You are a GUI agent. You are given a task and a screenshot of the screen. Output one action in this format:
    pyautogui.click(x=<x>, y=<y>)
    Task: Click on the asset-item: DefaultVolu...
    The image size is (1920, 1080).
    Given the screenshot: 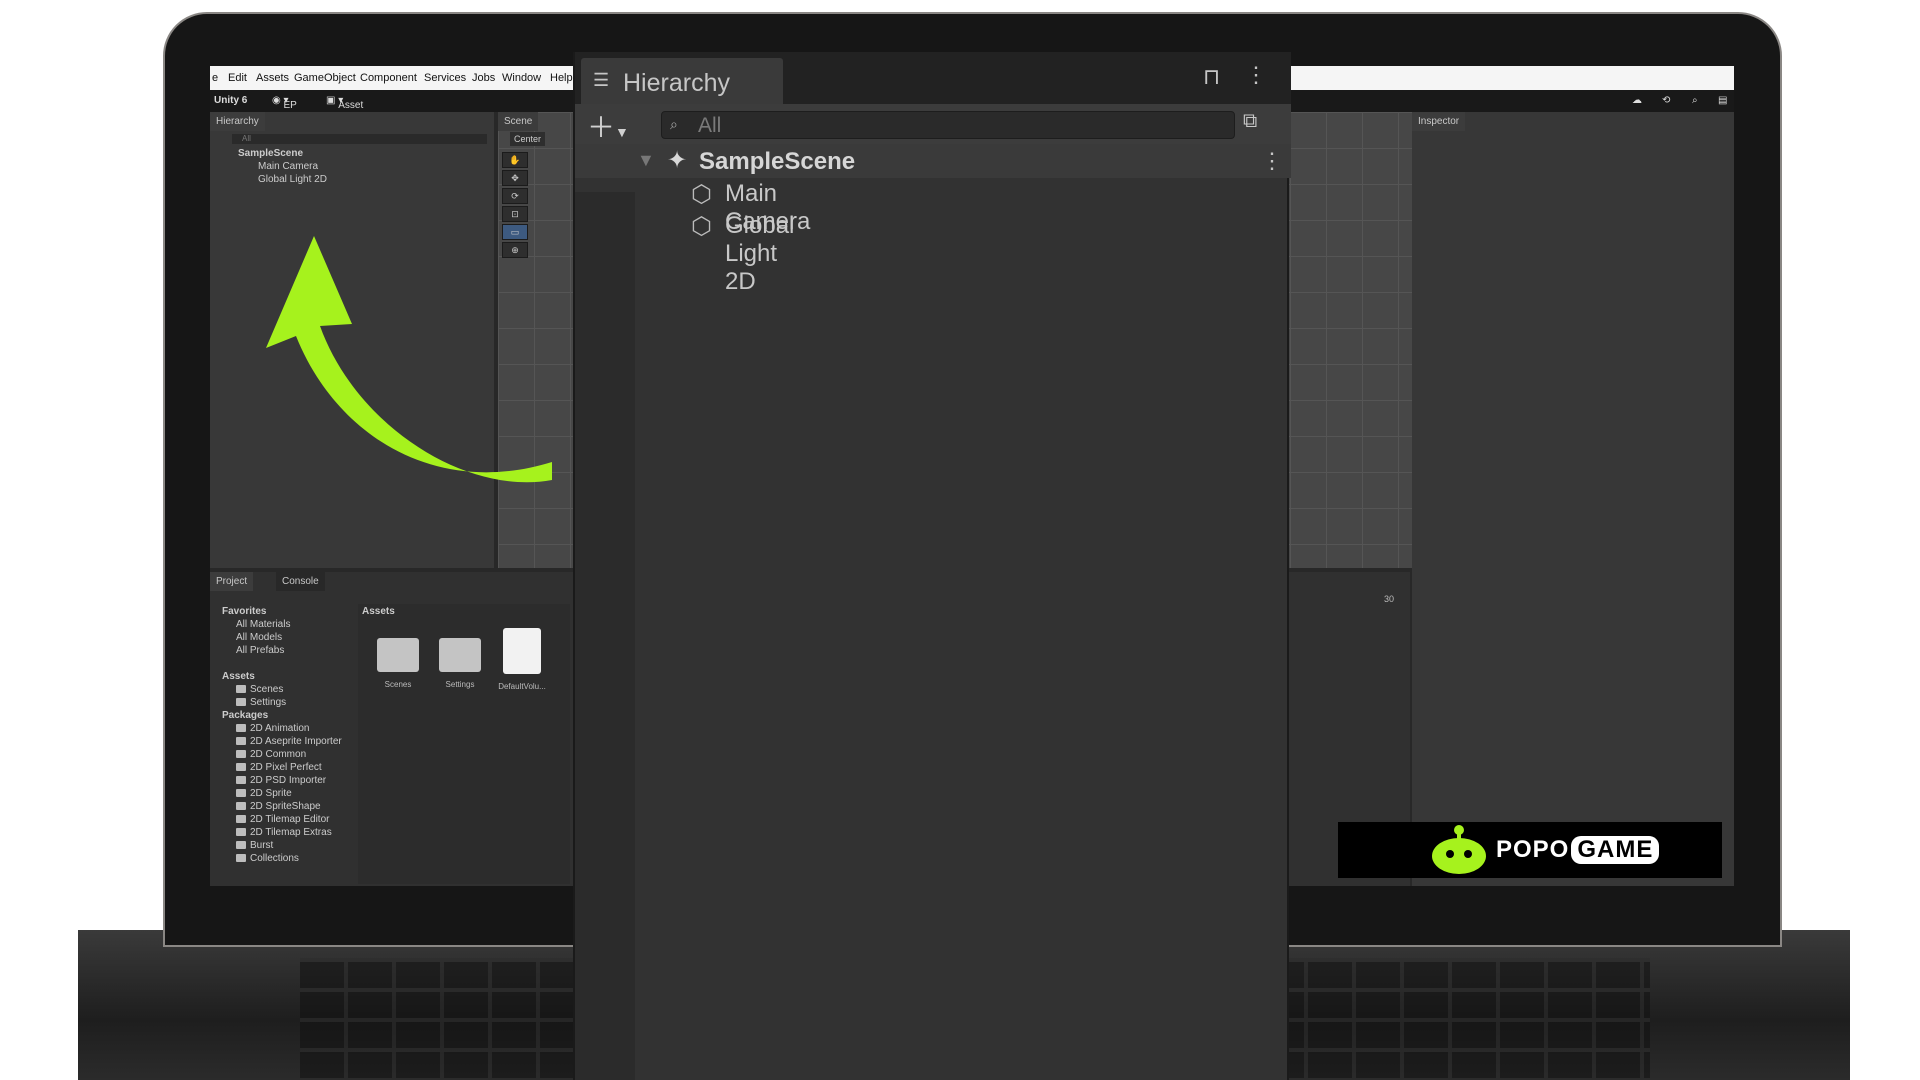 What is the action you would take?
    pyautogui.click(x=522, y=659)
    